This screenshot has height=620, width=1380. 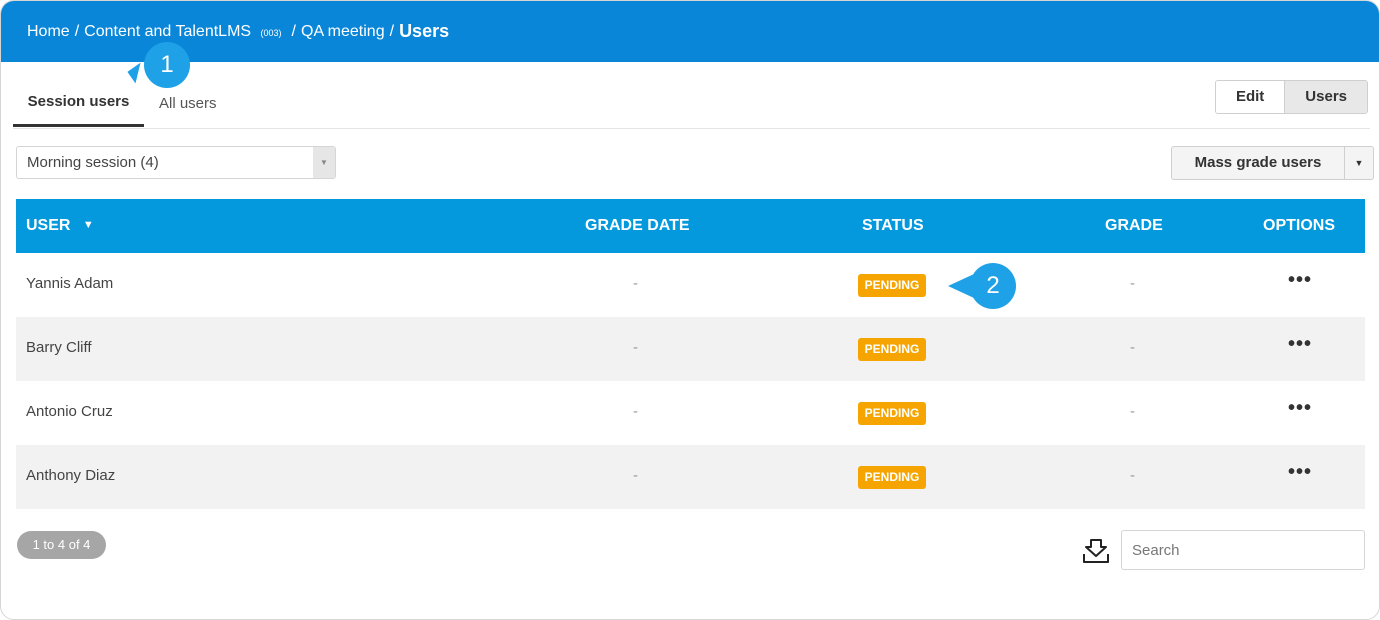 What do you see at coordinates (158, 65) in the screenshot?
I see `callout-marker: 1` at bounding box center [158, 65].